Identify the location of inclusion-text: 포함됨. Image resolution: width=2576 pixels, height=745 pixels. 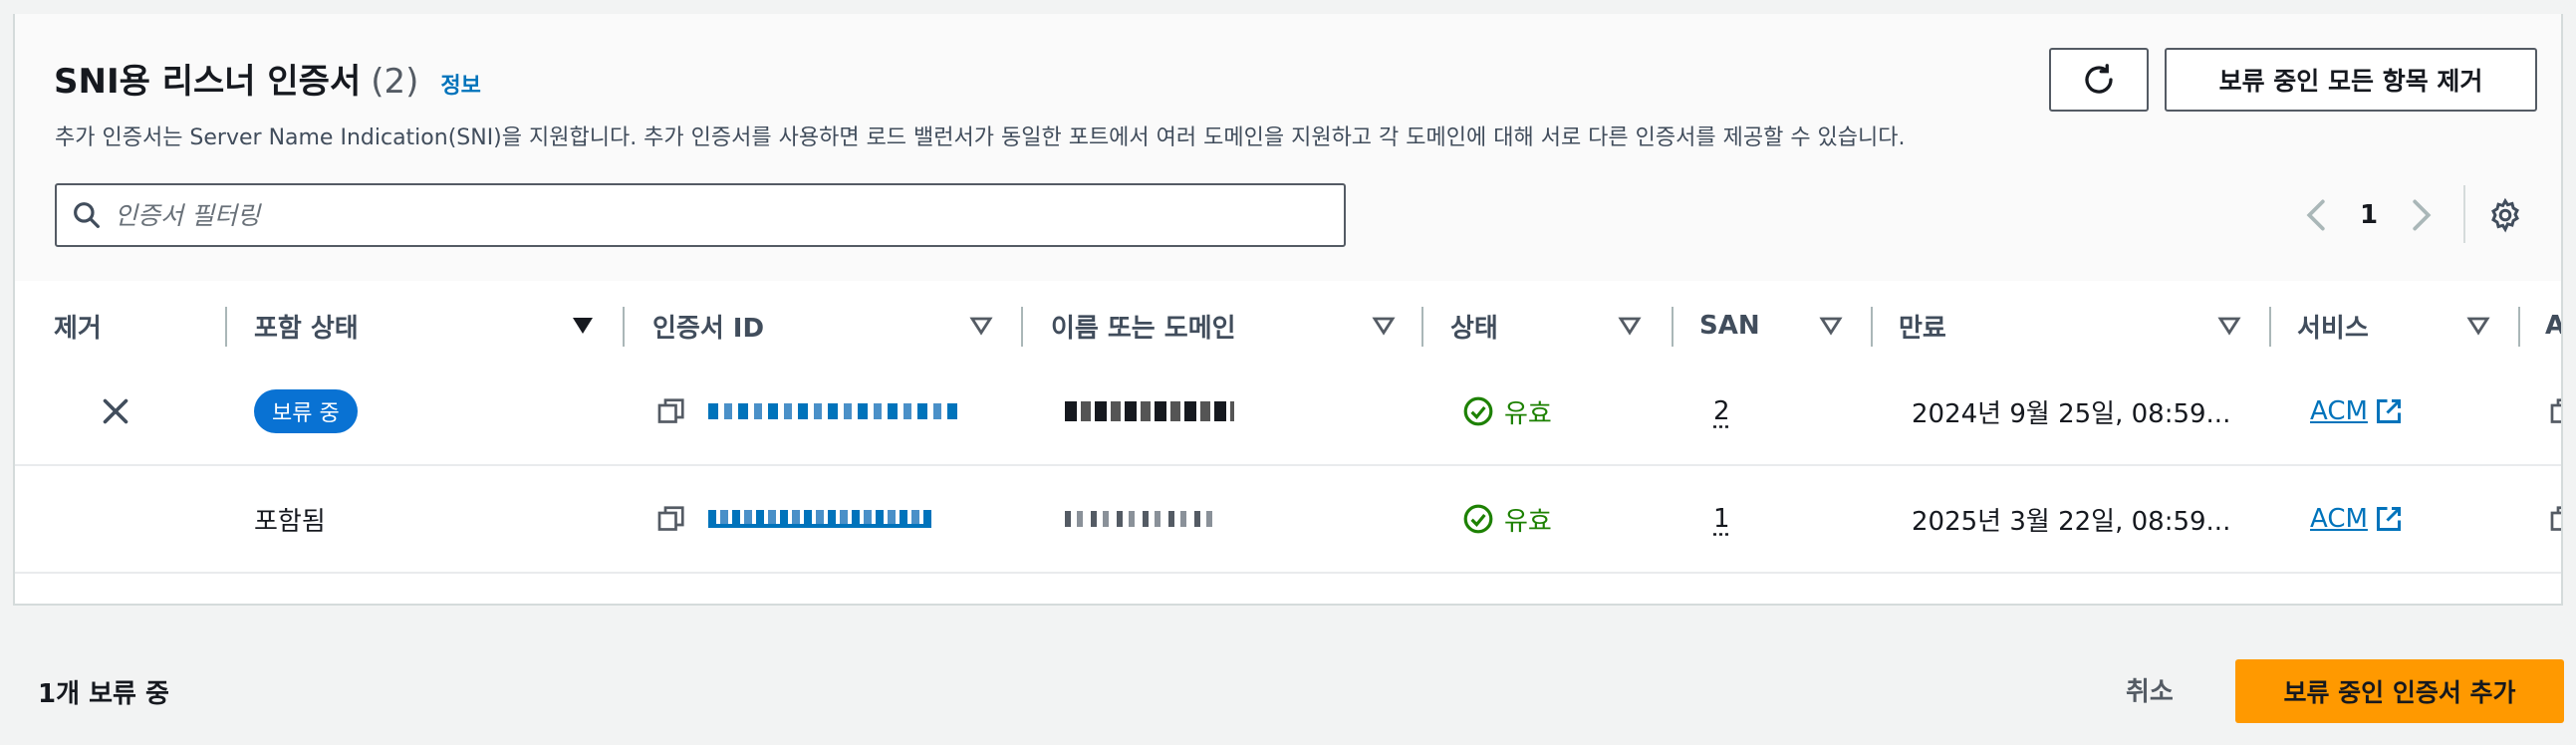
(290, 521).